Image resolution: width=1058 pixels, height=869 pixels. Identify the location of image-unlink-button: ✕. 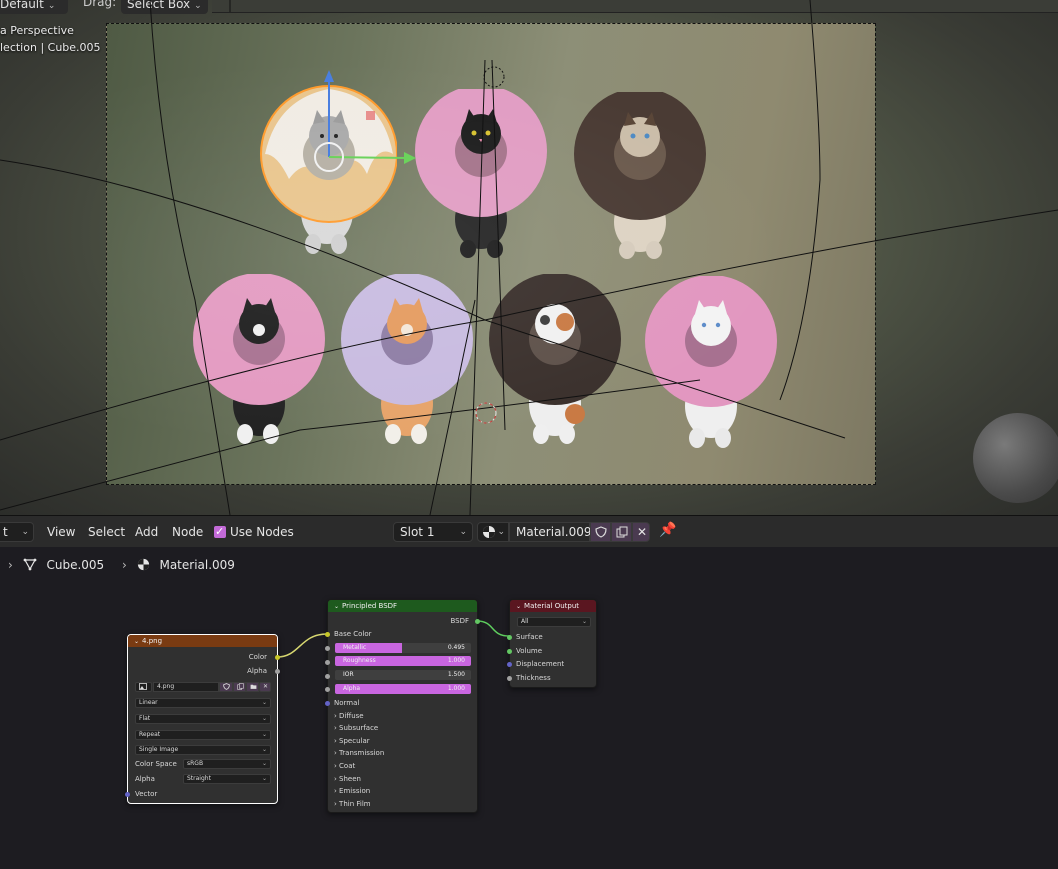
(265, 687).